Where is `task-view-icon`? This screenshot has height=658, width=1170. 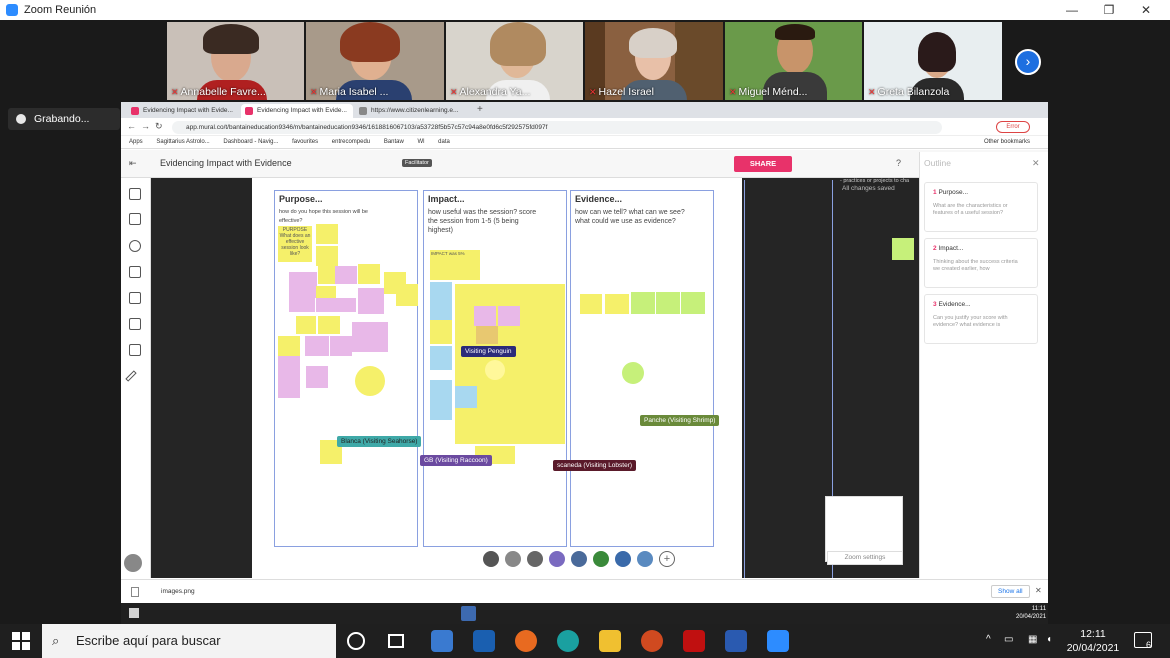 task-view-icon is located at coordinates (396, 641).